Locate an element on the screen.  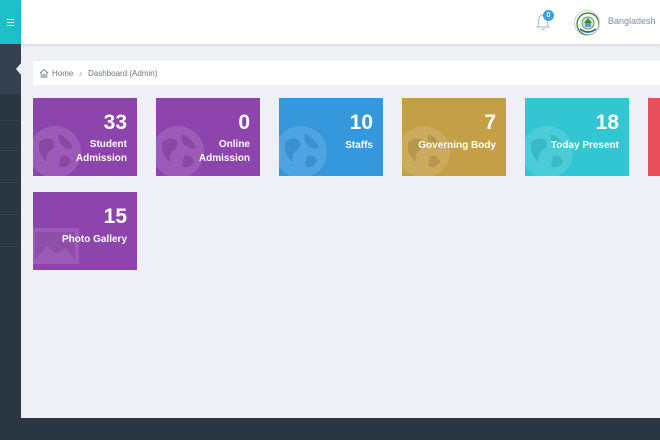
stat-tile-partial is located at coordinates (654, 137).